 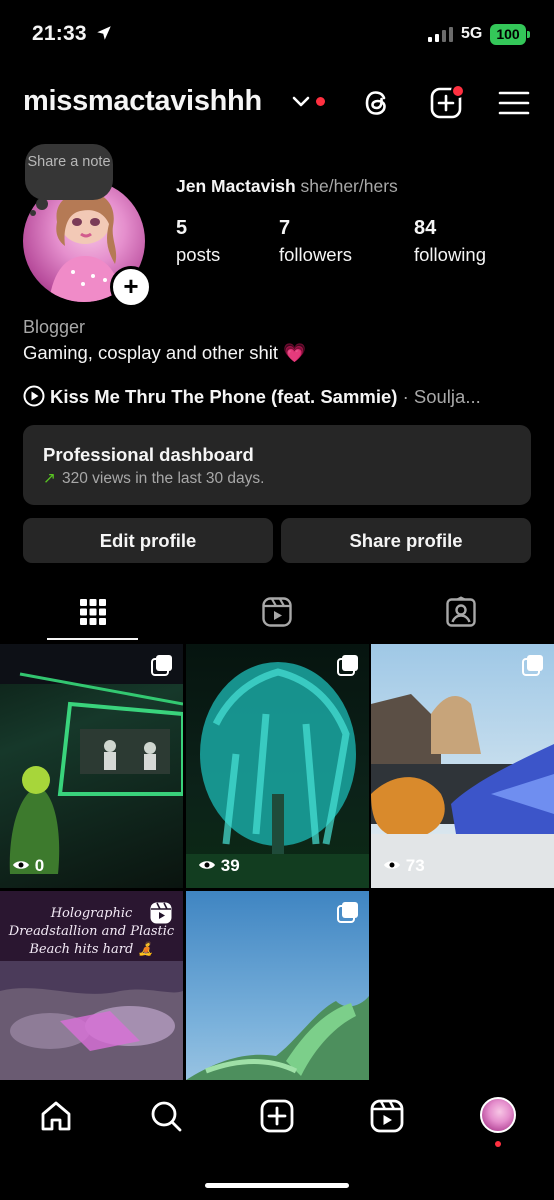 I want to click on trend-up-icon: ↗, so click(x=49, y=478).